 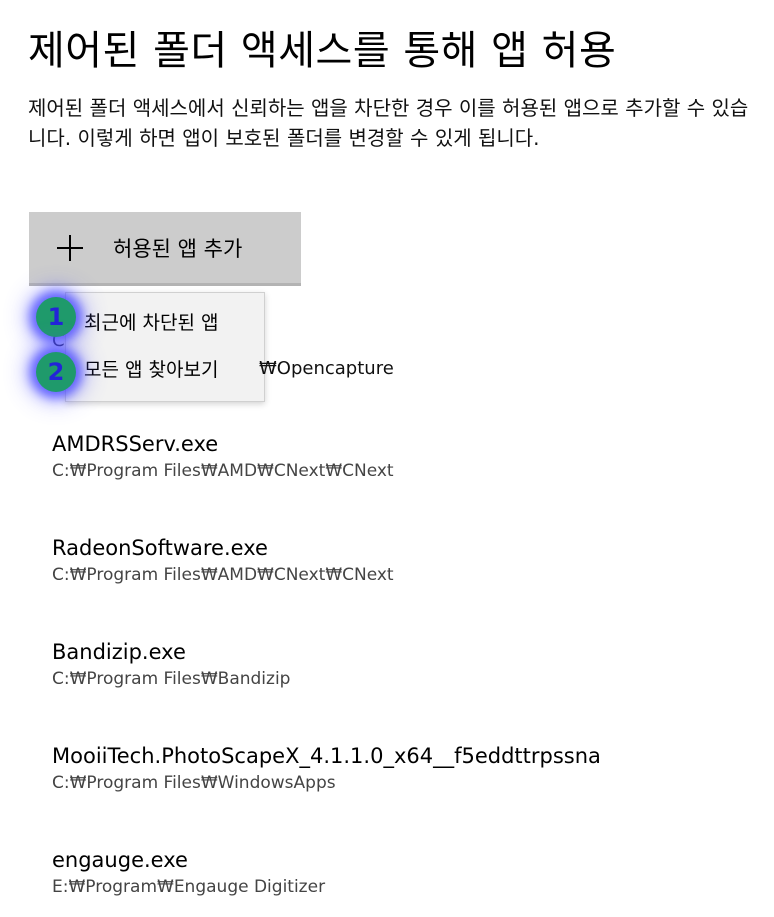 What do you see at coordinates (171, 679) in the screenshot?
I see `app-path: C:₩Program Files₩Bandizip` at bounding box center [171, 679].